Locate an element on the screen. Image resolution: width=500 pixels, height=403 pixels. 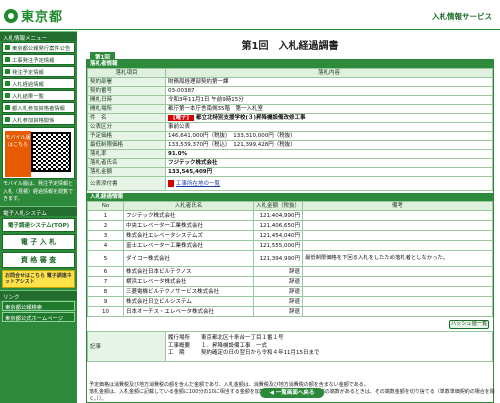
column-header-content: 落札内容 is located at coordinates (329, 73).